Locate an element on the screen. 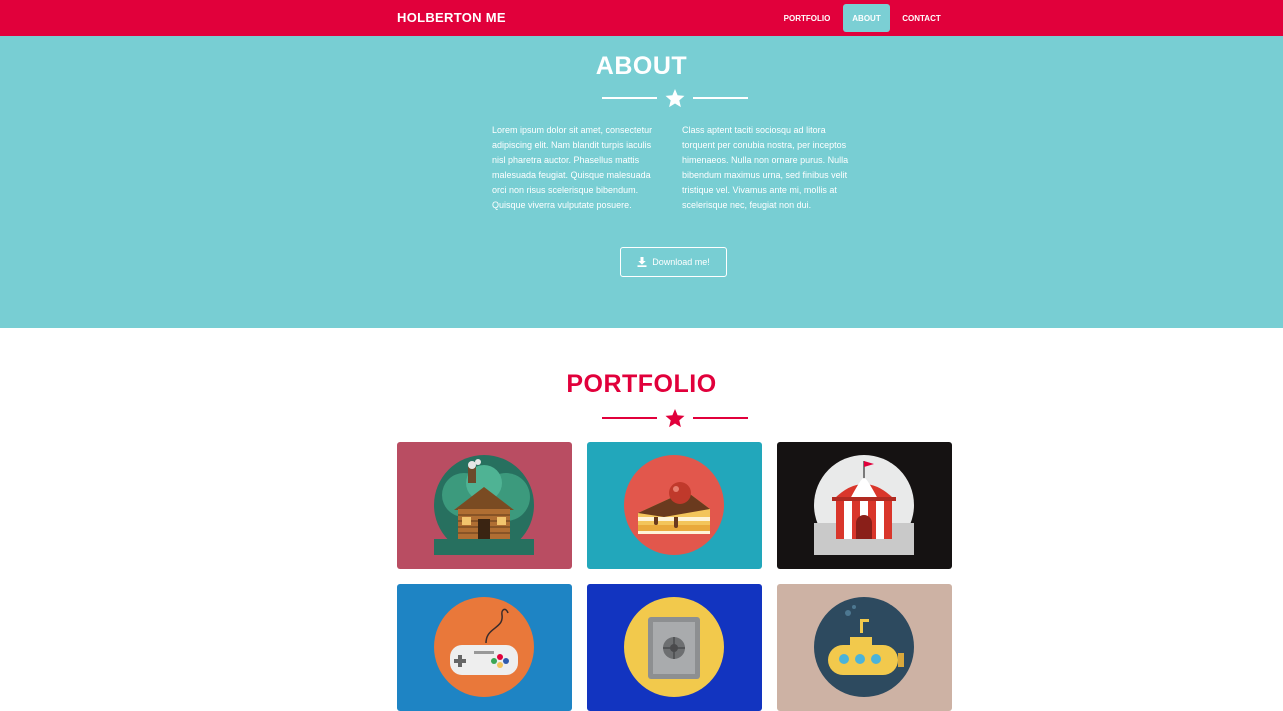 This screenshot has width=1283, height=711. portfolio-item-circus is located at coordinates (864, 505).